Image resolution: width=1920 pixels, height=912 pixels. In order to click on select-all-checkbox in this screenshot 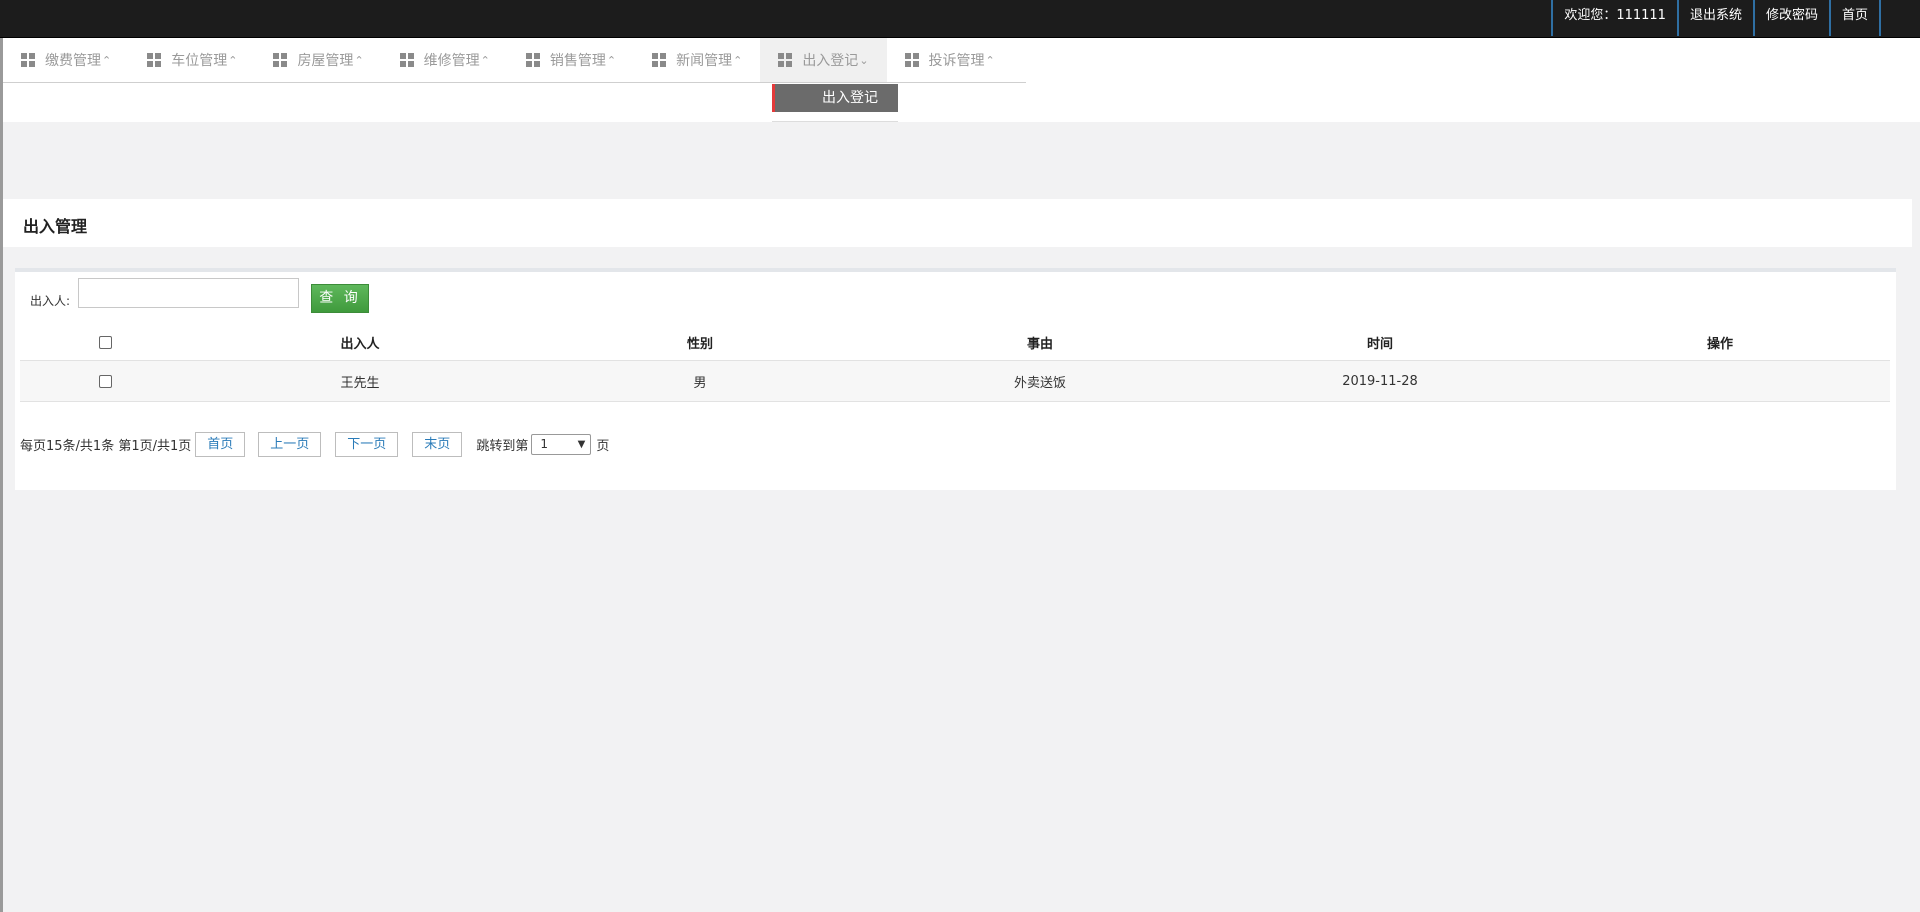, I will do `click(105, 342)`.